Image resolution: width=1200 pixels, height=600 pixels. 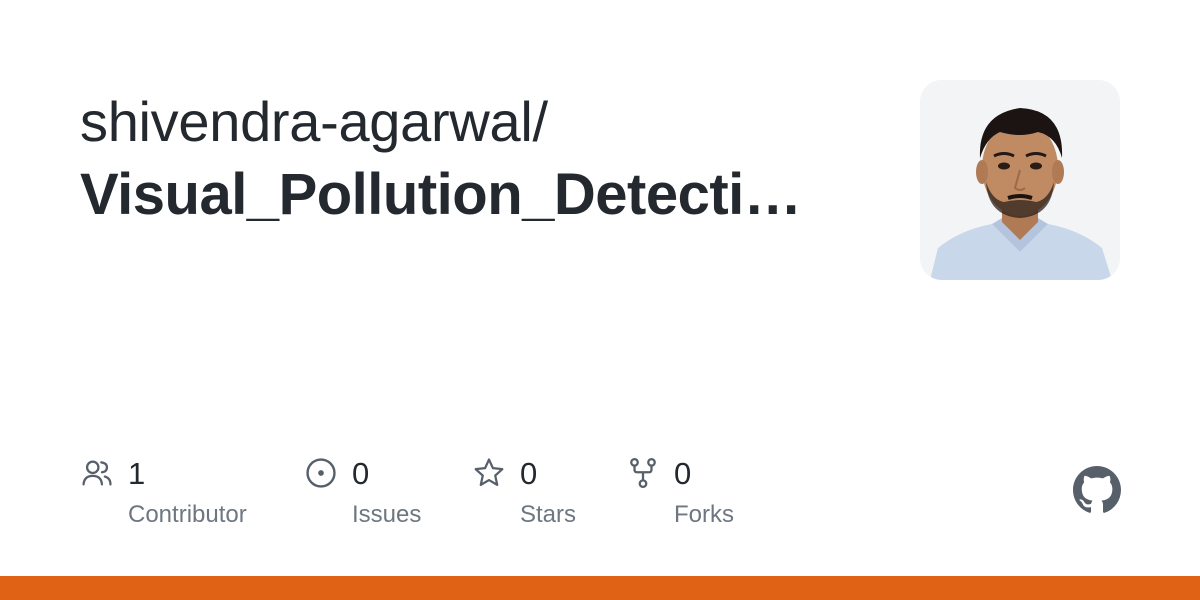 I want to click on people-icon, so click(x=97, y=473).